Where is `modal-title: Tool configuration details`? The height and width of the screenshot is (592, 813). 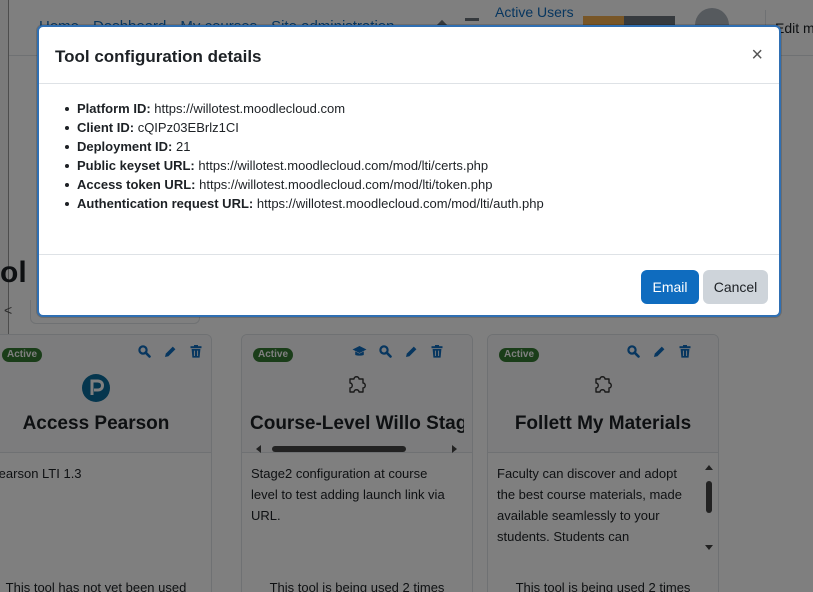 modal-title: Tool configuration details is located at coordinates (158, 56).